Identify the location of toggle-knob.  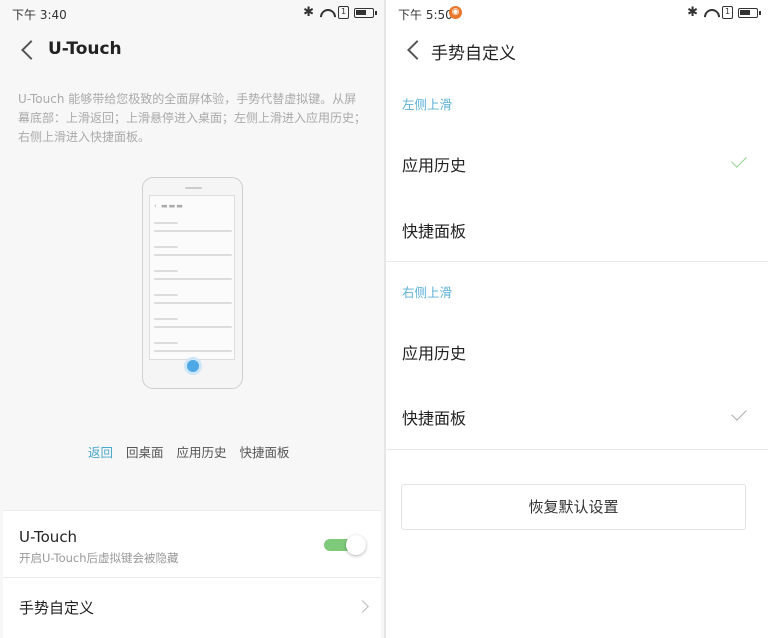
(356, 545).